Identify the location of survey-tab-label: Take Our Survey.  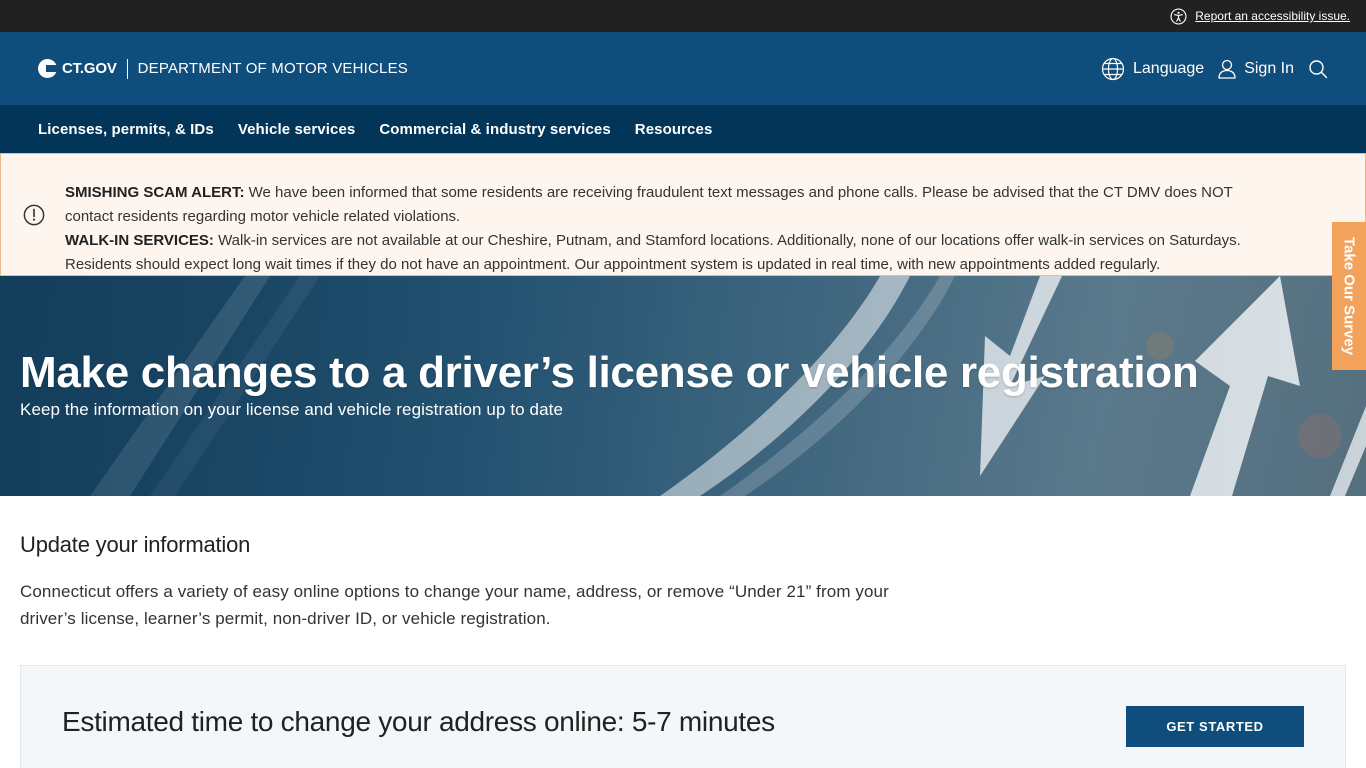
(1349, 296).